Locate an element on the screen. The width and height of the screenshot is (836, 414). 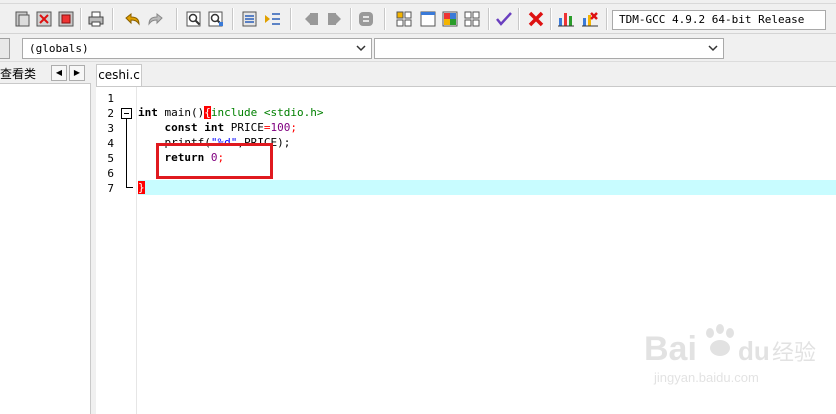
stop-chart-icon is located at coordinates (590, 19).